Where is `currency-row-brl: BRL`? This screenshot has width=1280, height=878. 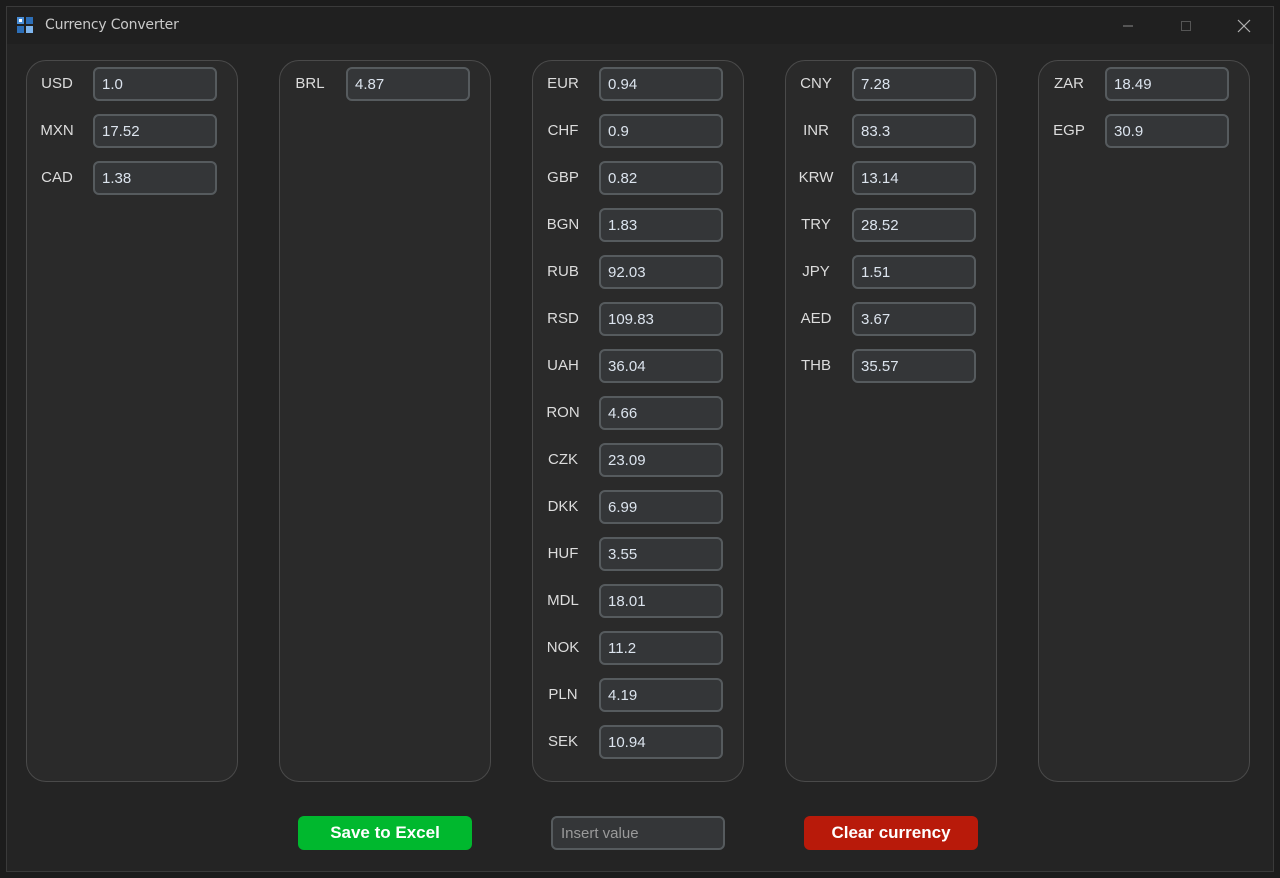
currency-row-brl: BRL is located at coordinates (385, 84).